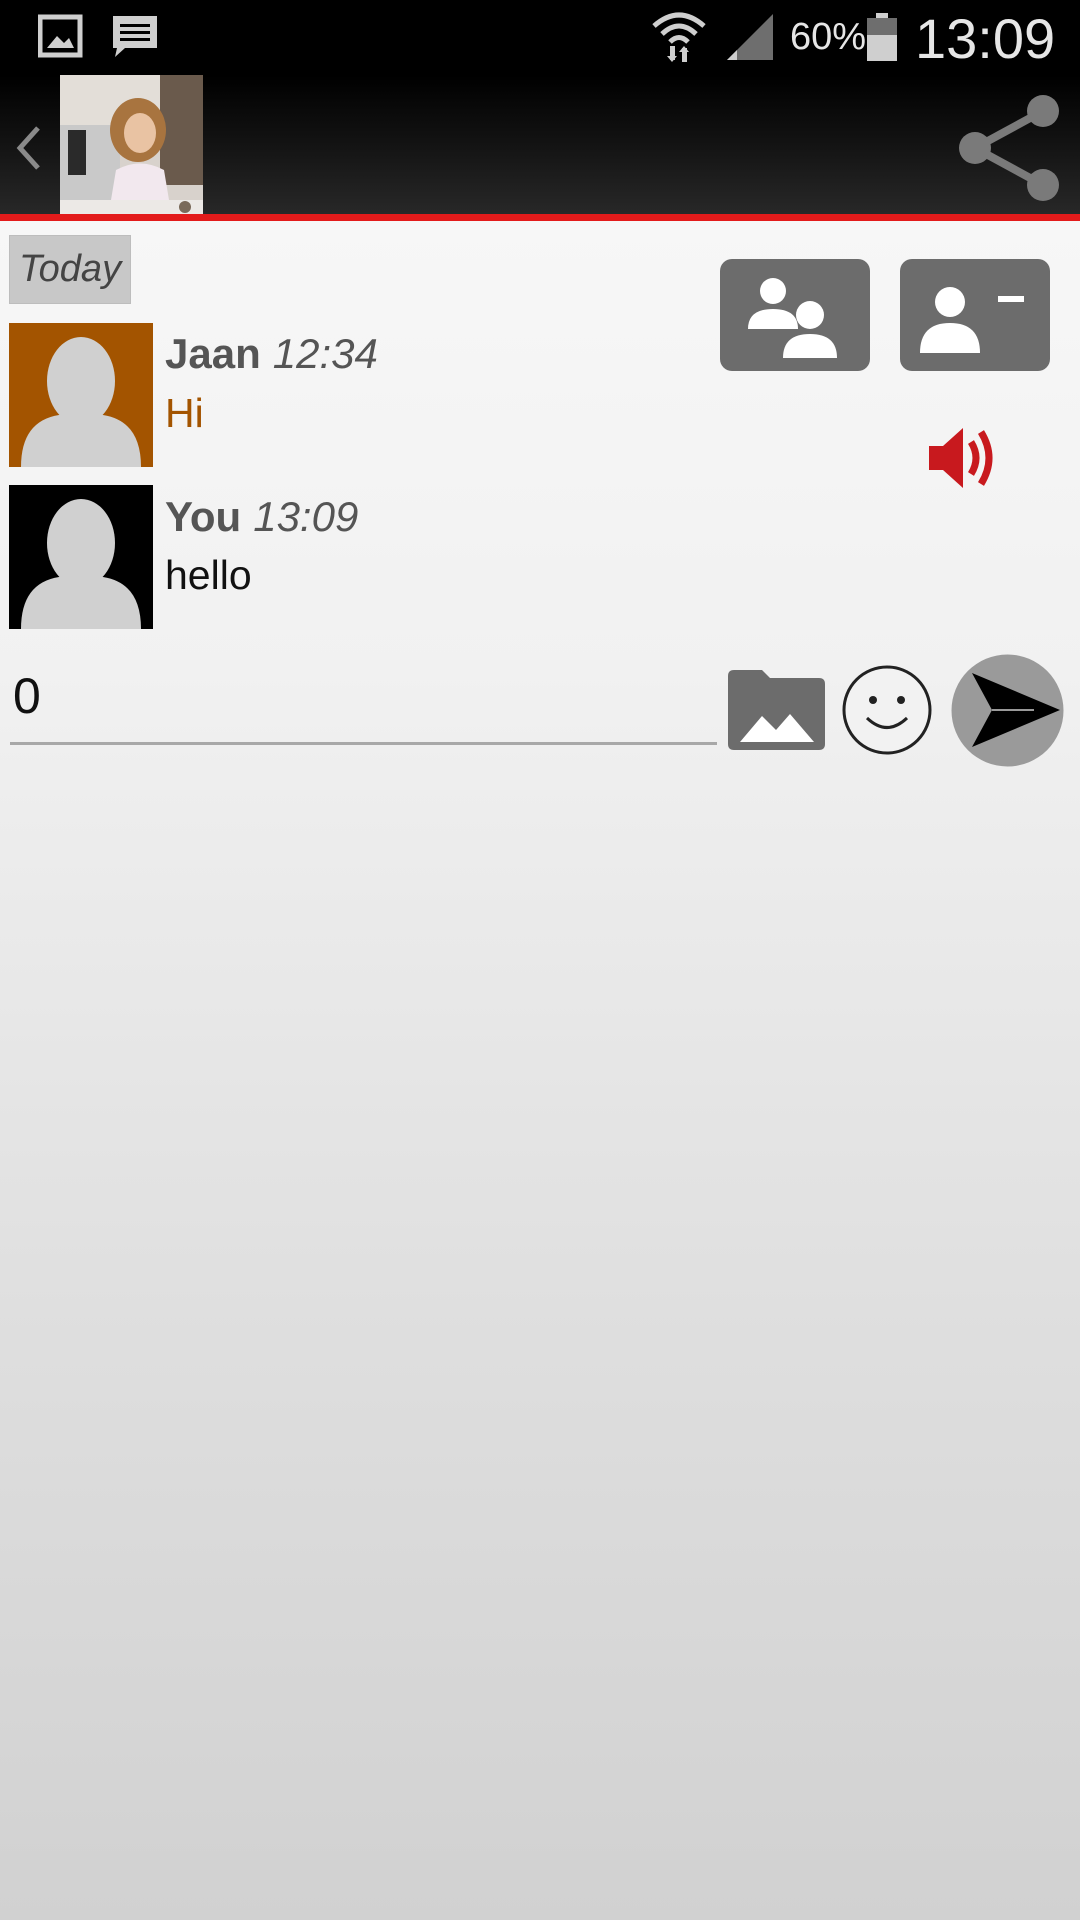  What do you see at coordinates (540, 148) in the screenshot?
I see `action-bar` at bounding box center [540, 148].